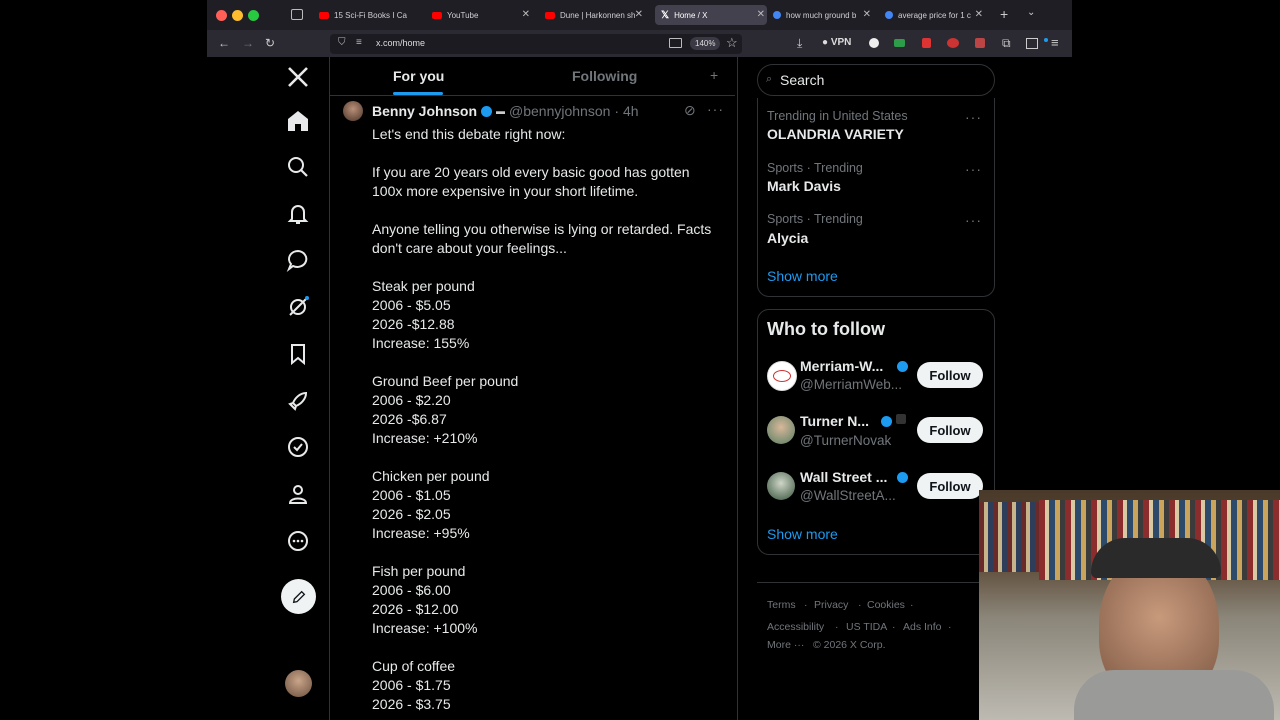  Describe the element at coordinates (270, 43) in the screenshot. I see `reload-icon: ↻` at that location.